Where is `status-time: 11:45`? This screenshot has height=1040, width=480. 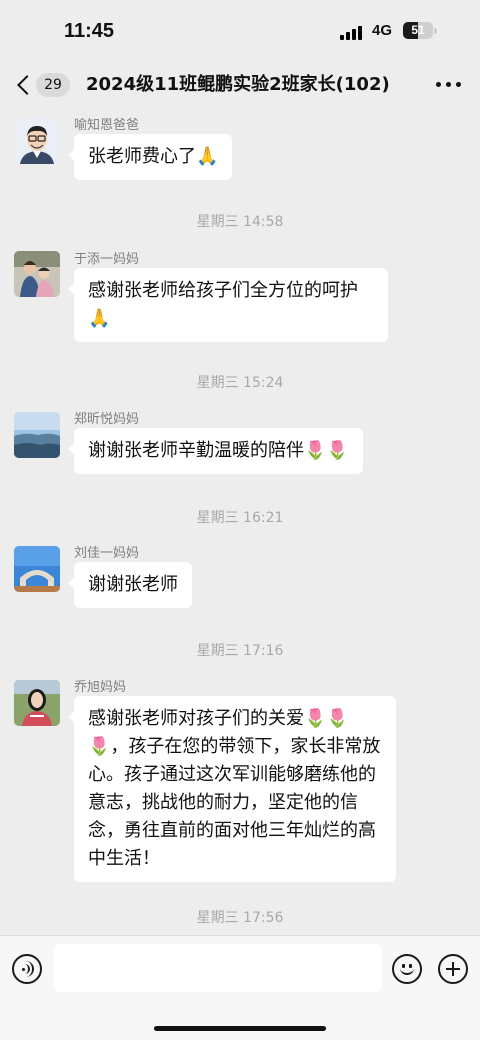 status-time: 11:45 is located at coordinates (89, 31).